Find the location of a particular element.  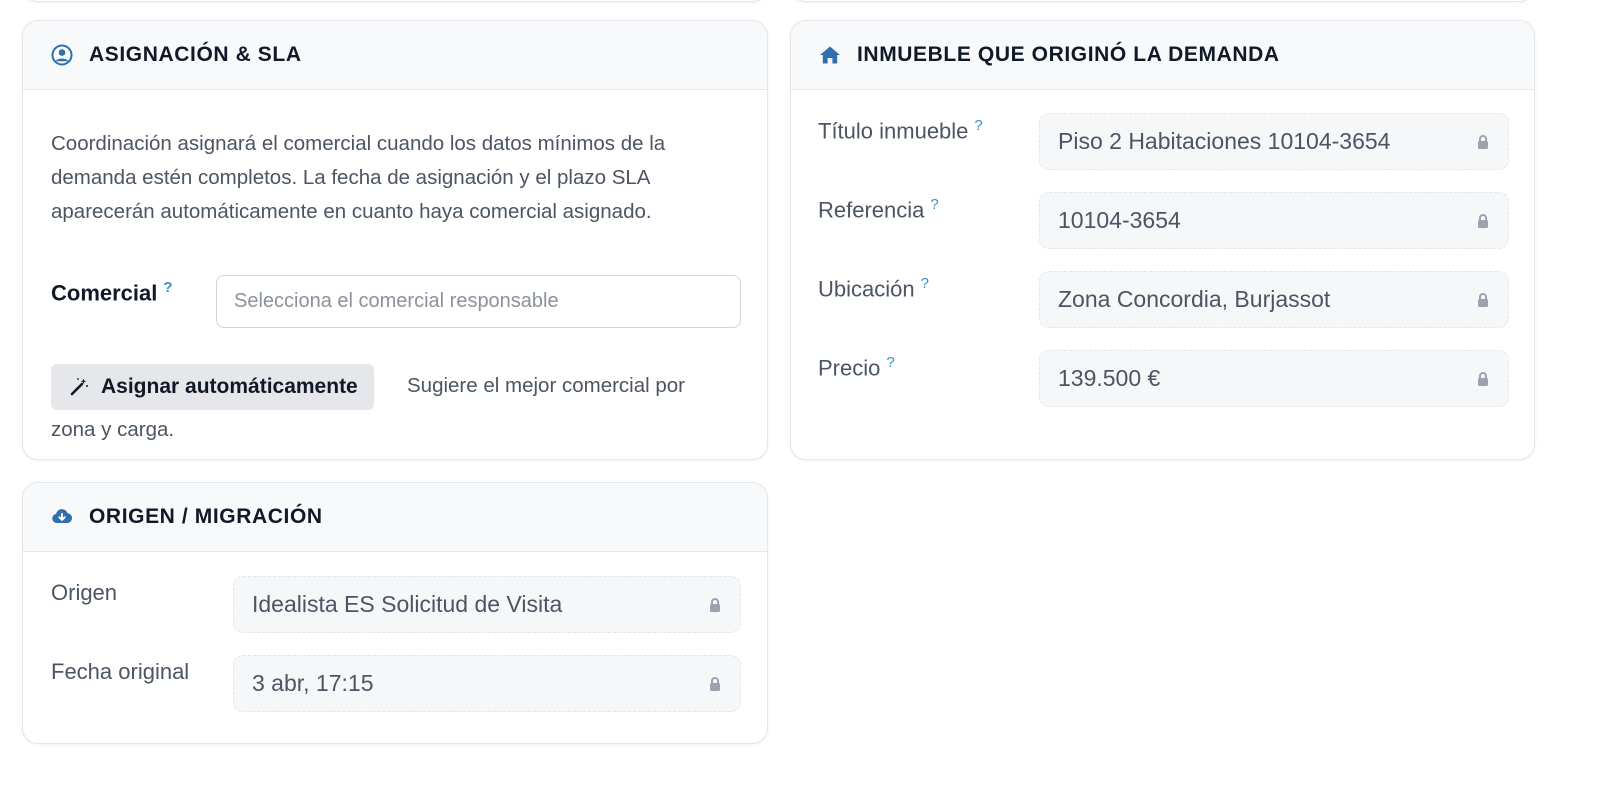

cloud-download-icon is located at coordinates (62, 517).